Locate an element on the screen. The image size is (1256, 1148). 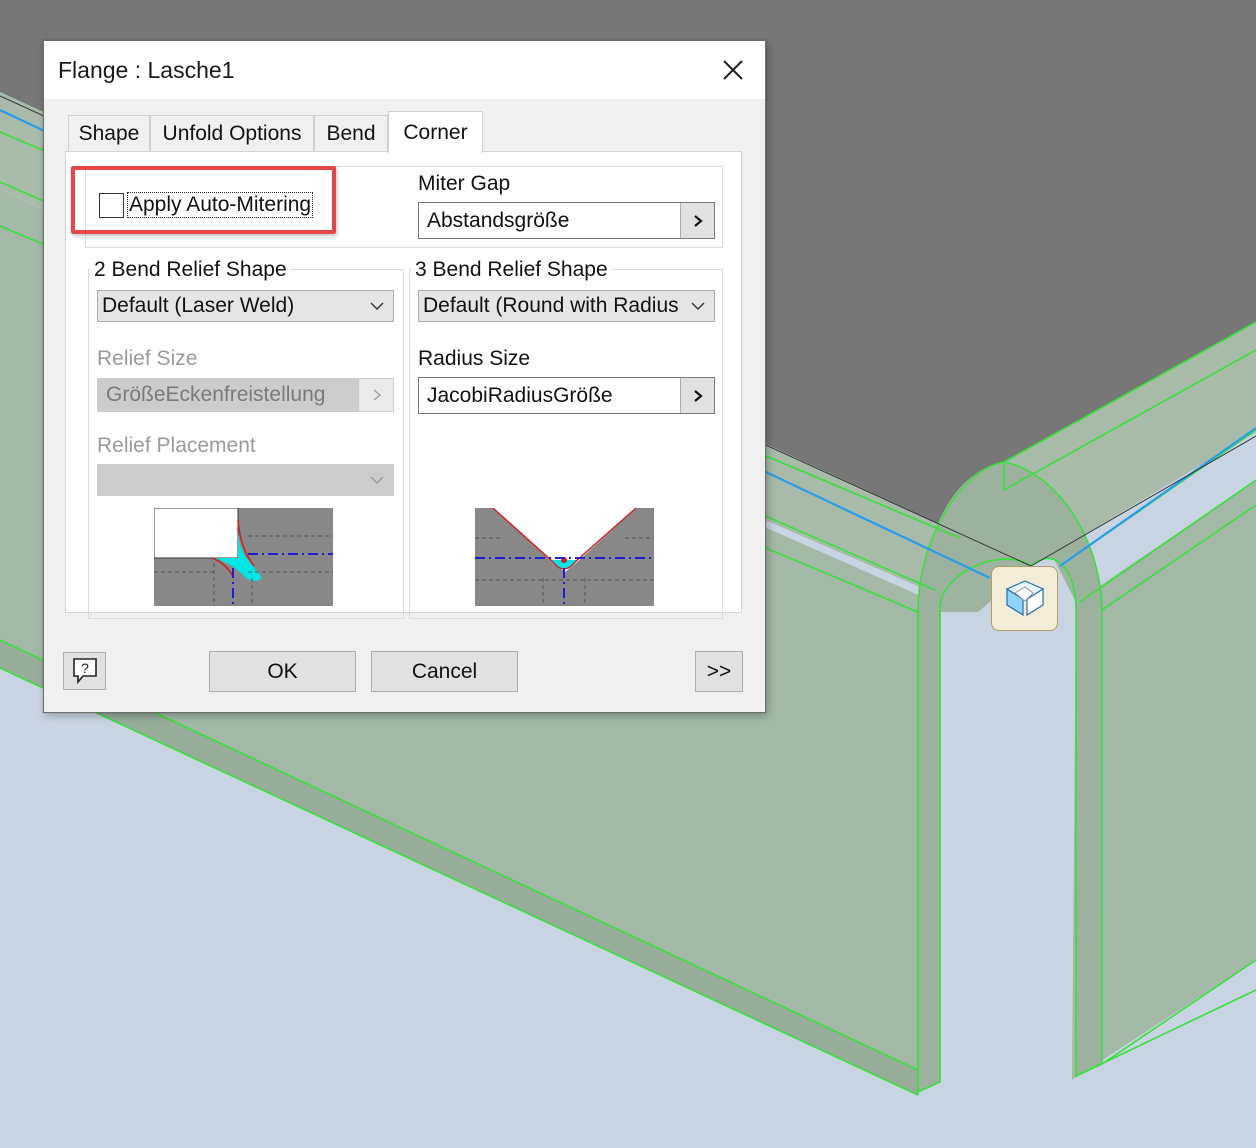
bend2-title: 2 Bend Relief Shape is located at coordinates (190, 270).